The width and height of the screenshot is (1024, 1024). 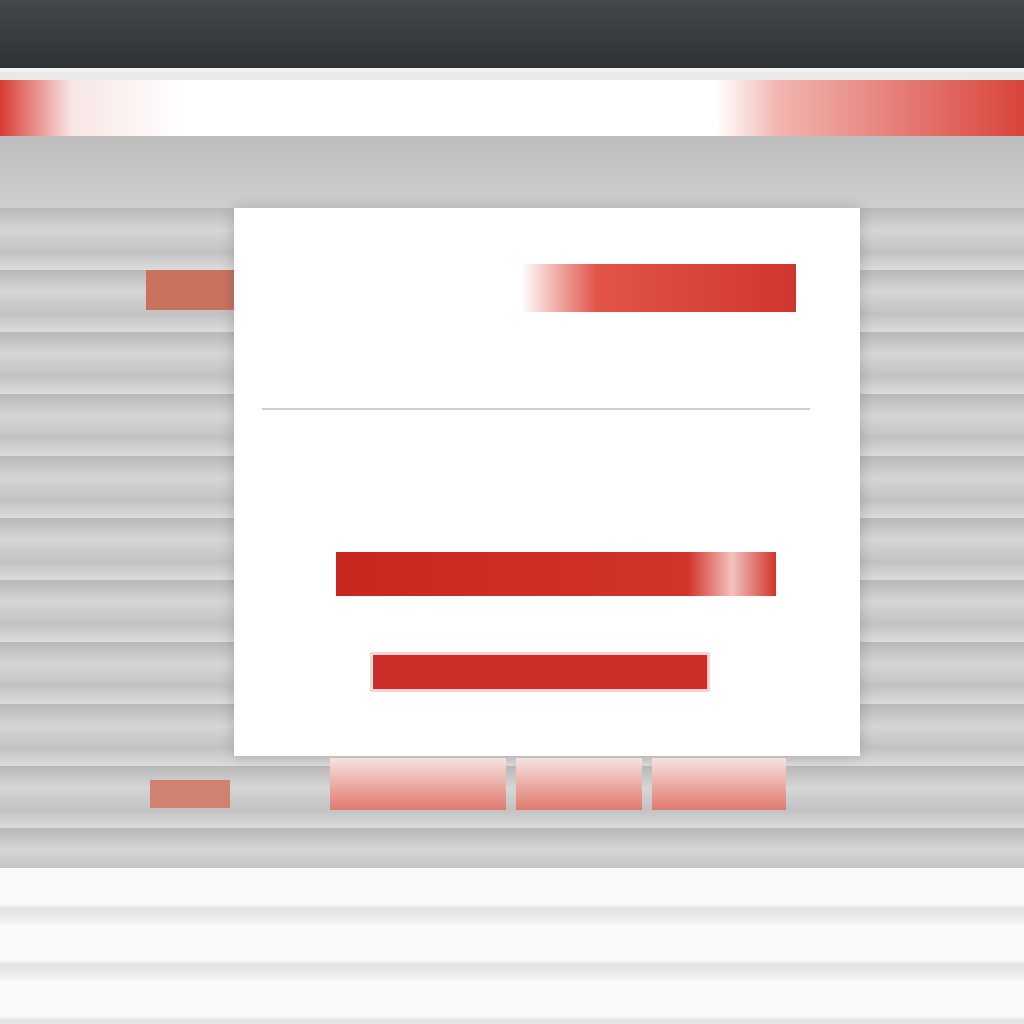 What do you see at coordinates (556, 574) in the screenshot?
I see `primary-action-button` at bounding box center [556, 574].